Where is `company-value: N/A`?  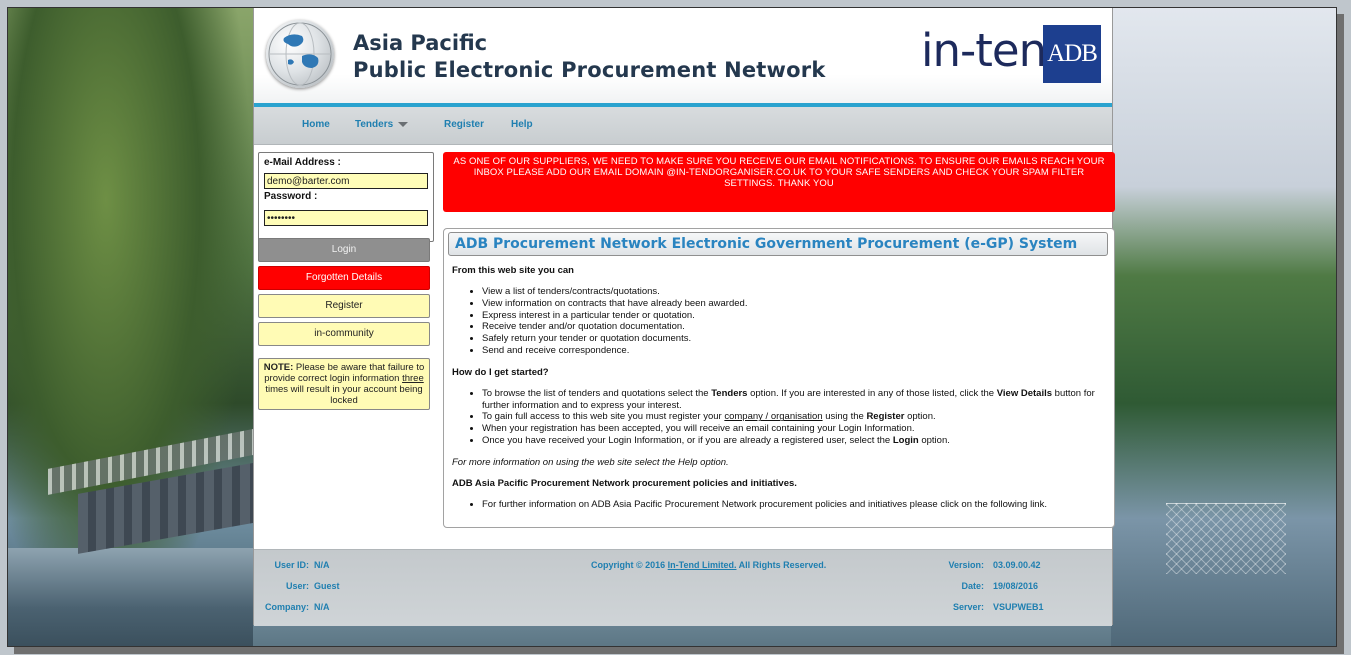
company-value: N/A is located at coordinates (322, 607).